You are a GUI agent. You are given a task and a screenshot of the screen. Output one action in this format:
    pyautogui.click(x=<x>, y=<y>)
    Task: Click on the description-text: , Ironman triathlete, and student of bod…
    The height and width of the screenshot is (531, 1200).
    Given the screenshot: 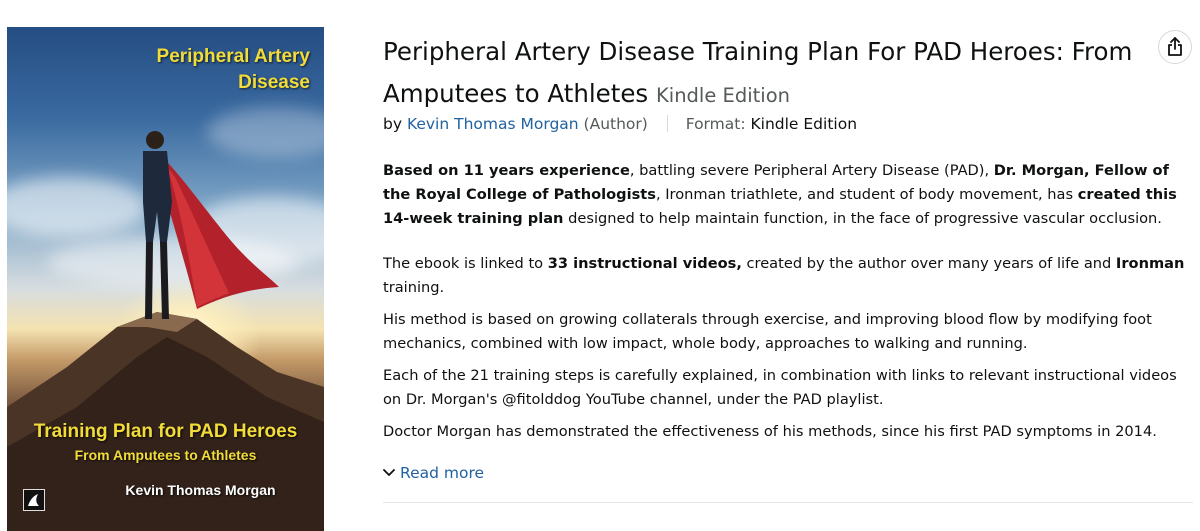 What is the action you would take?
    pyautogui.click(x=866, y=194)
    